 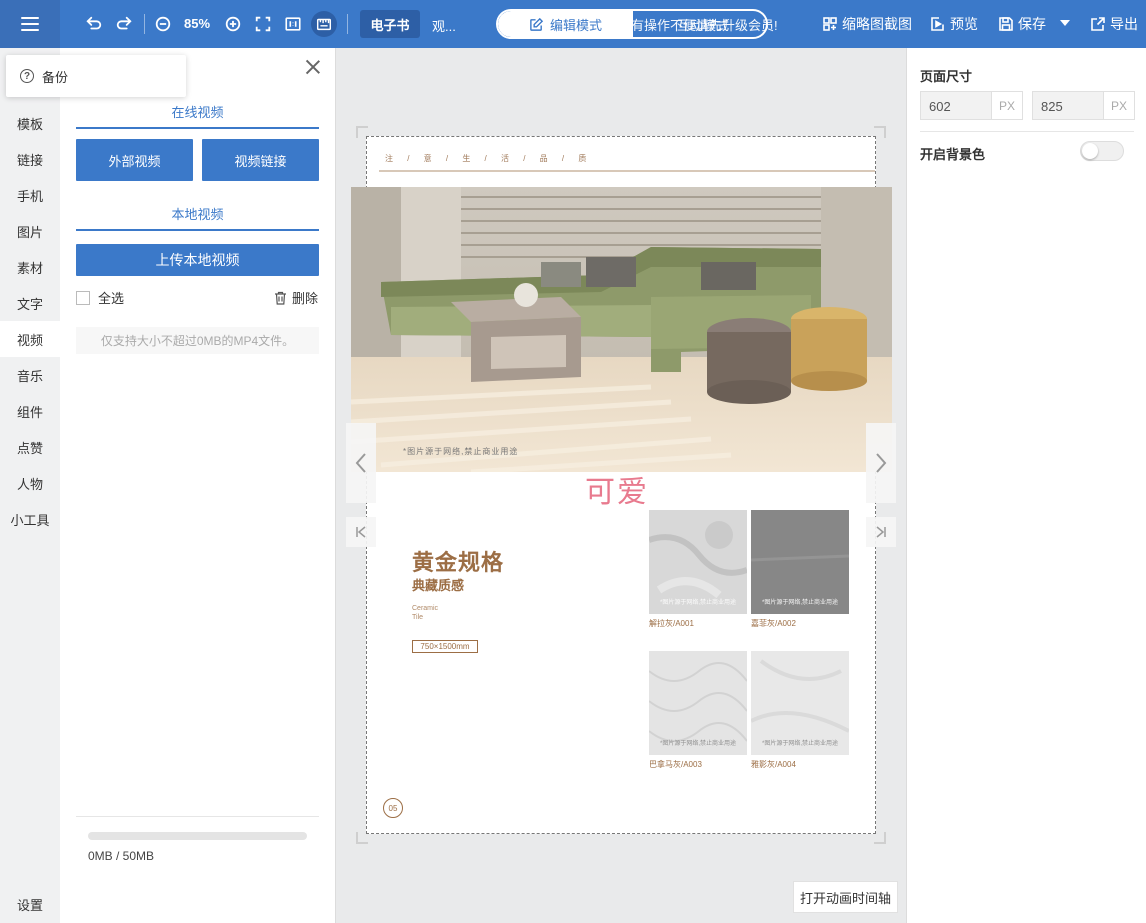 I want to click on last-page-icon, so click(x=881, y=532).